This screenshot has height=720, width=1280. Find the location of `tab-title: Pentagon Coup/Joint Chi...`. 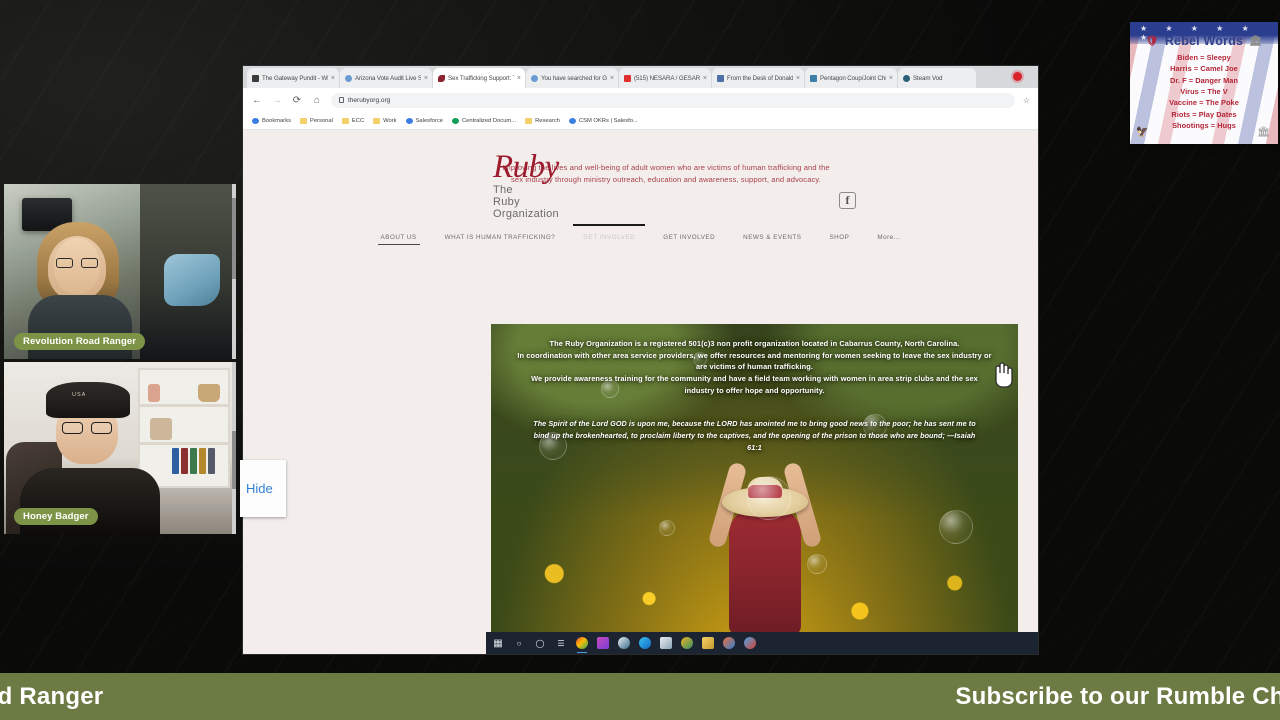

tab-title: Pentagon Coup/Joint Chi... is located at coordinates (853, 78).